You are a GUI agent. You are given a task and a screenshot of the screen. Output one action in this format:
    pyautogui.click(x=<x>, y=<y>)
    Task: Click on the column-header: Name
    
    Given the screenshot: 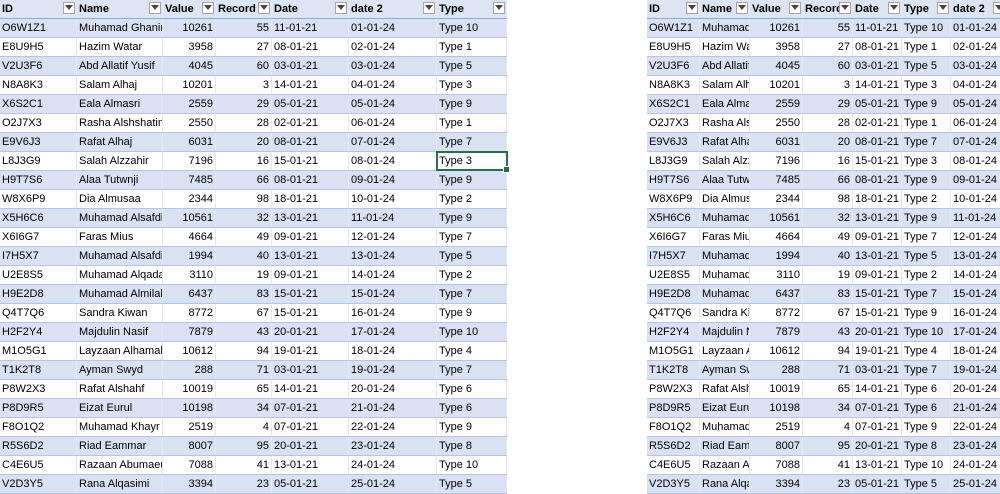 What is the action you would take?
    pyautogui.click(x=120, y=9)
    